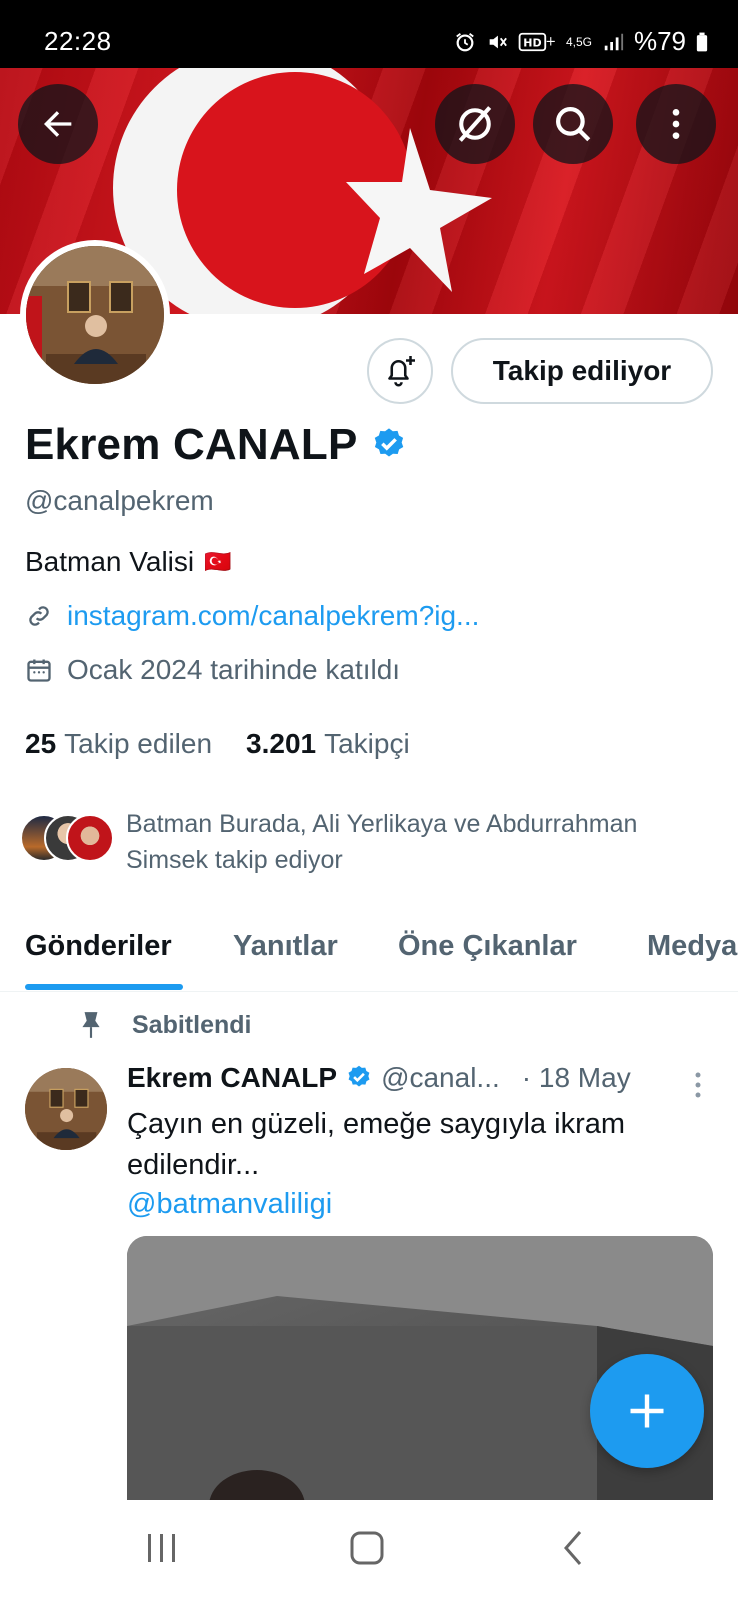 This screenshot has height=1600, width=738. What do you see at coordinates (487, 946) in the screenshot?
I see `tab-highlights: Öne Çıkanlar` at bounding box center [487, 946].